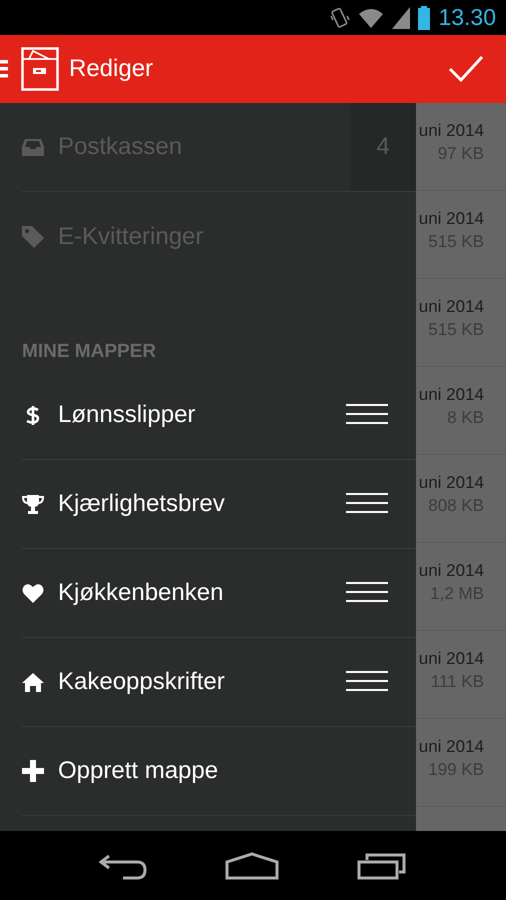 The width and height of the screenshot is (506, 900). What do you see at coordinates (89, 352) in the screenshot?
I see `section-header: MINE MAPPER` at bounding box center [89, 352].